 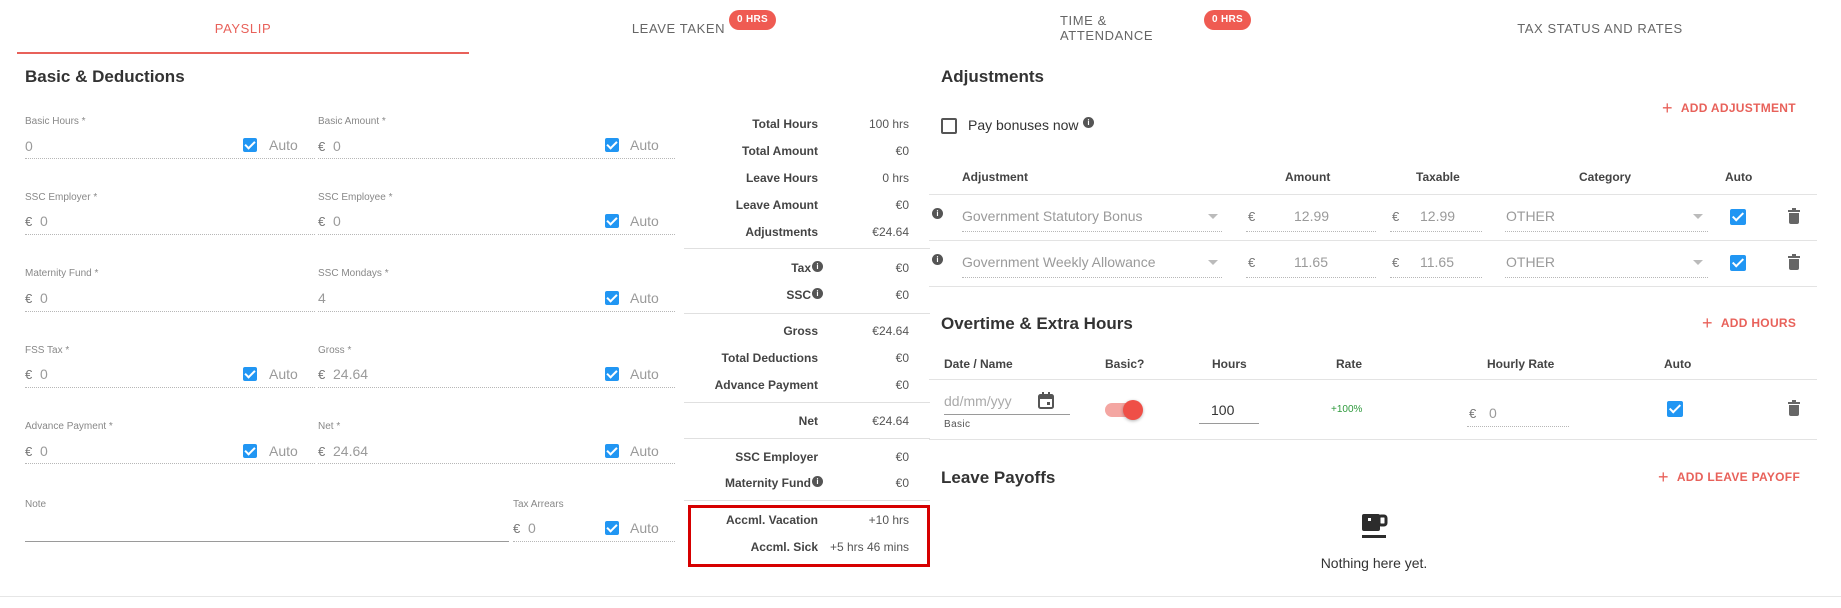 What do you see at coordinates (44, 451) in the screenshot?
I see `advance-payment-input: 0` at bounding box center [44, 451].